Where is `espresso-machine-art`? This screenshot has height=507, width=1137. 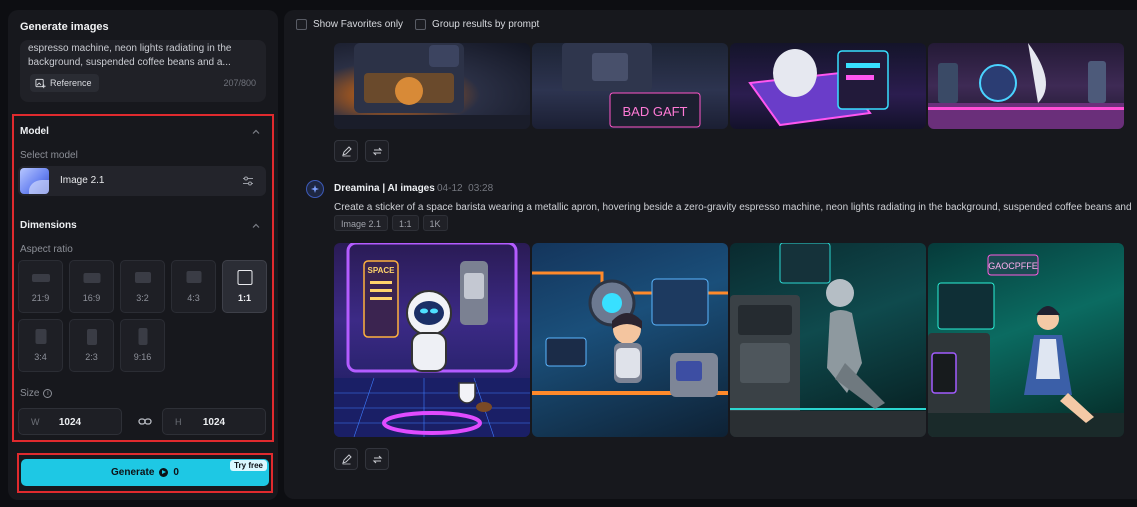
espresso-machine-art is located at coordinates (432, 86).